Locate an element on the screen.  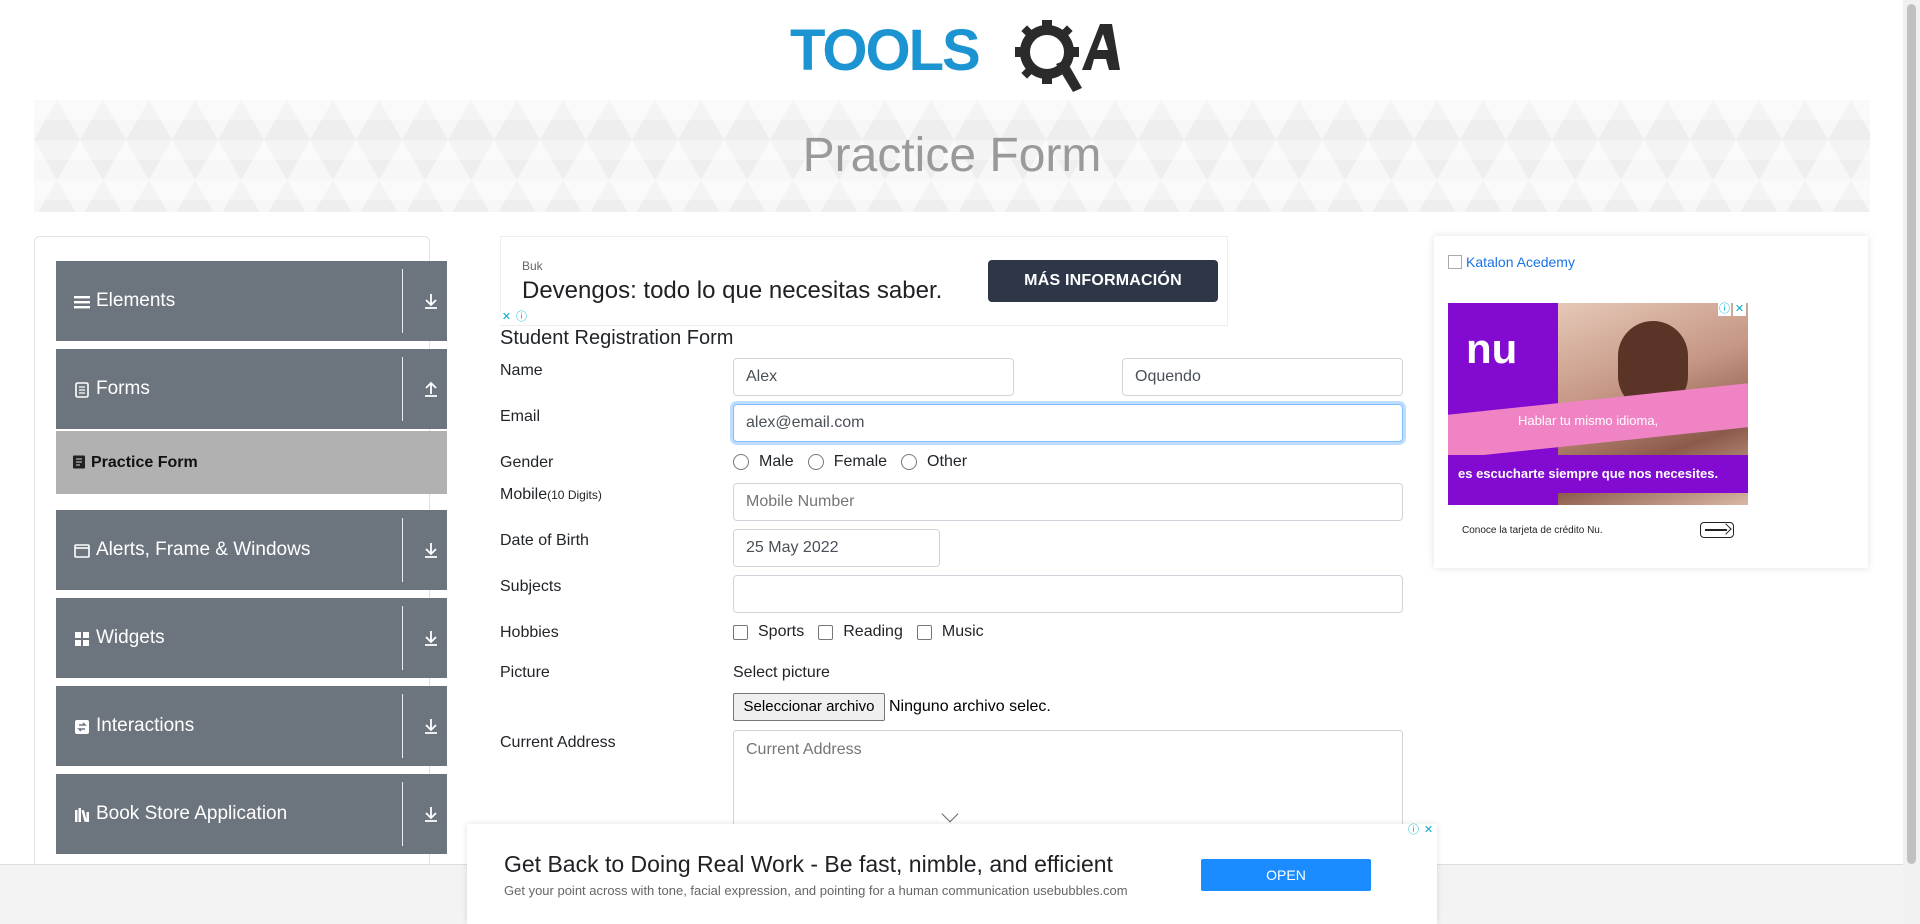
broken-image-link: Katalon Acedemy is located at coordinates (1511, 262).